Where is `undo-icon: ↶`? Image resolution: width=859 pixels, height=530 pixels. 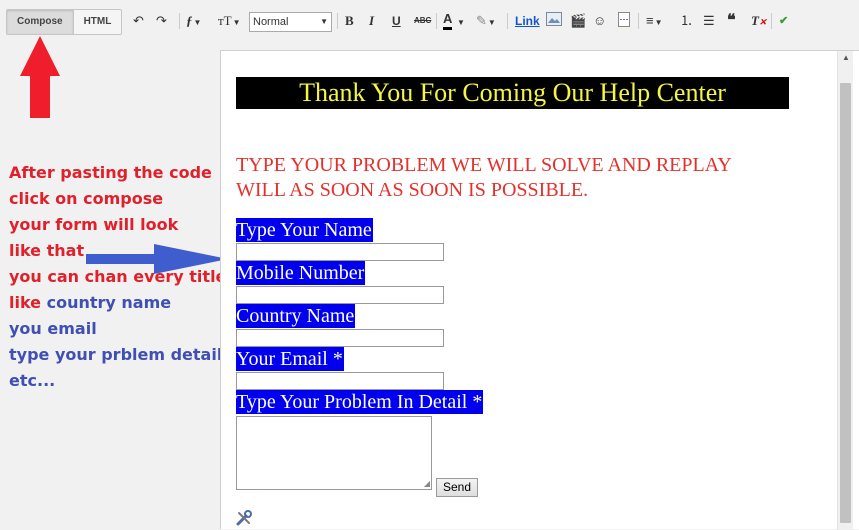
undo-icon: ↶ is located at coordinates (138, 21).